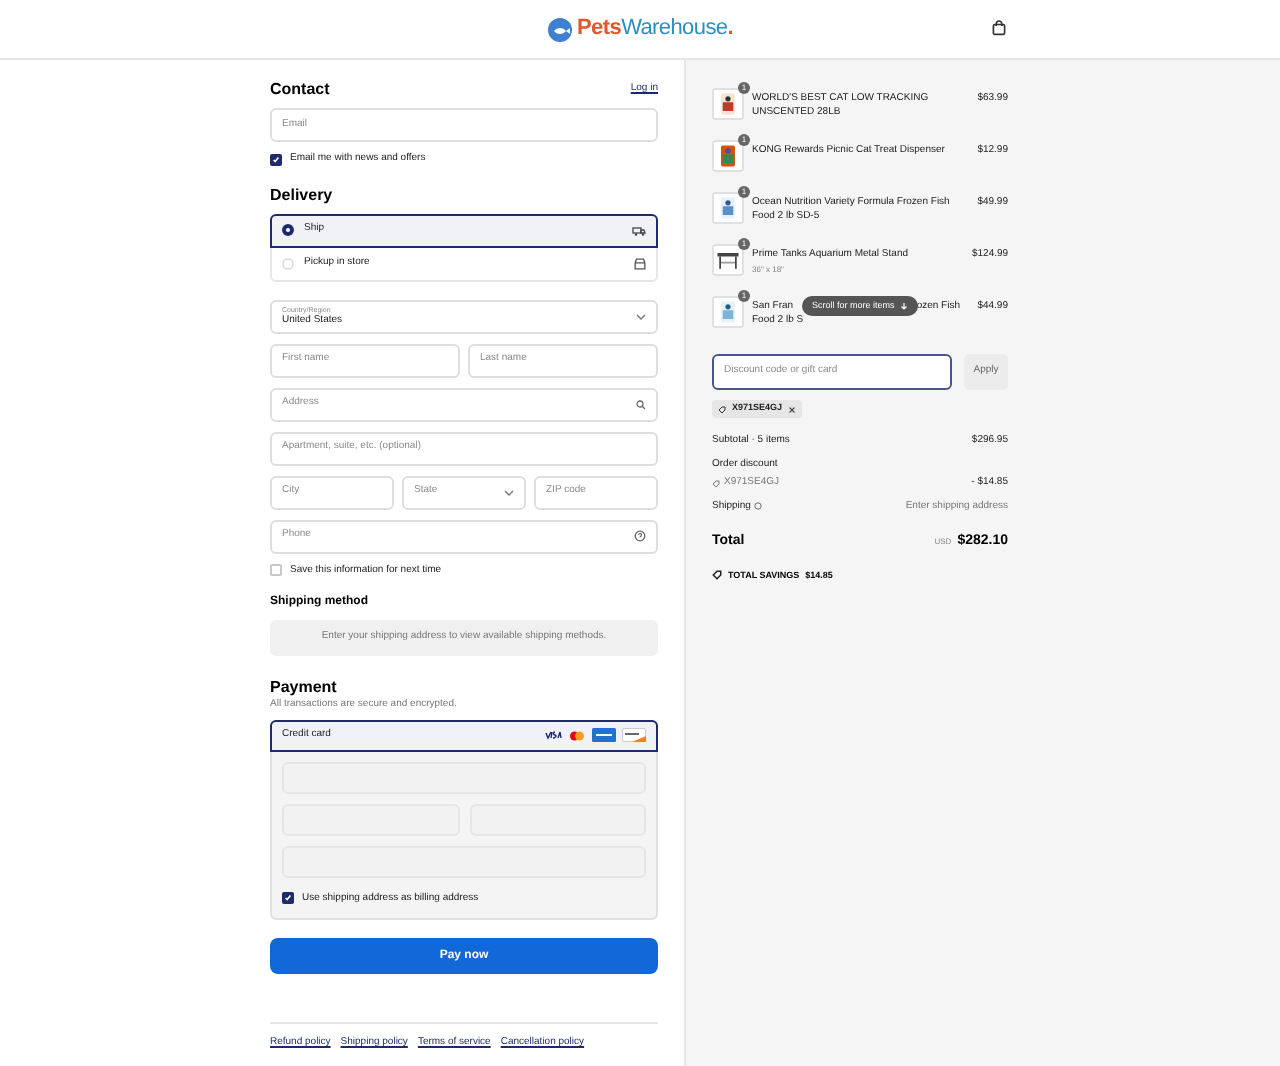 The height and width of the screenshot is (1066, 1280). I want to click on shopping-bag-icon, so click(999, 28).